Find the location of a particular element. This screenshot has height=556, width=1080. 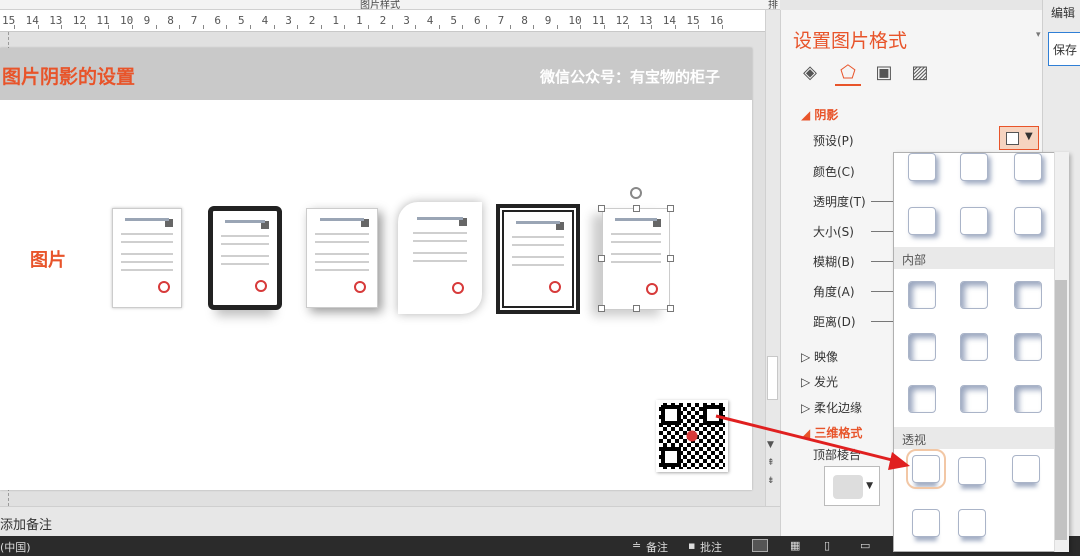

comments-icon: ▪ is located at coordinates (691, 545).